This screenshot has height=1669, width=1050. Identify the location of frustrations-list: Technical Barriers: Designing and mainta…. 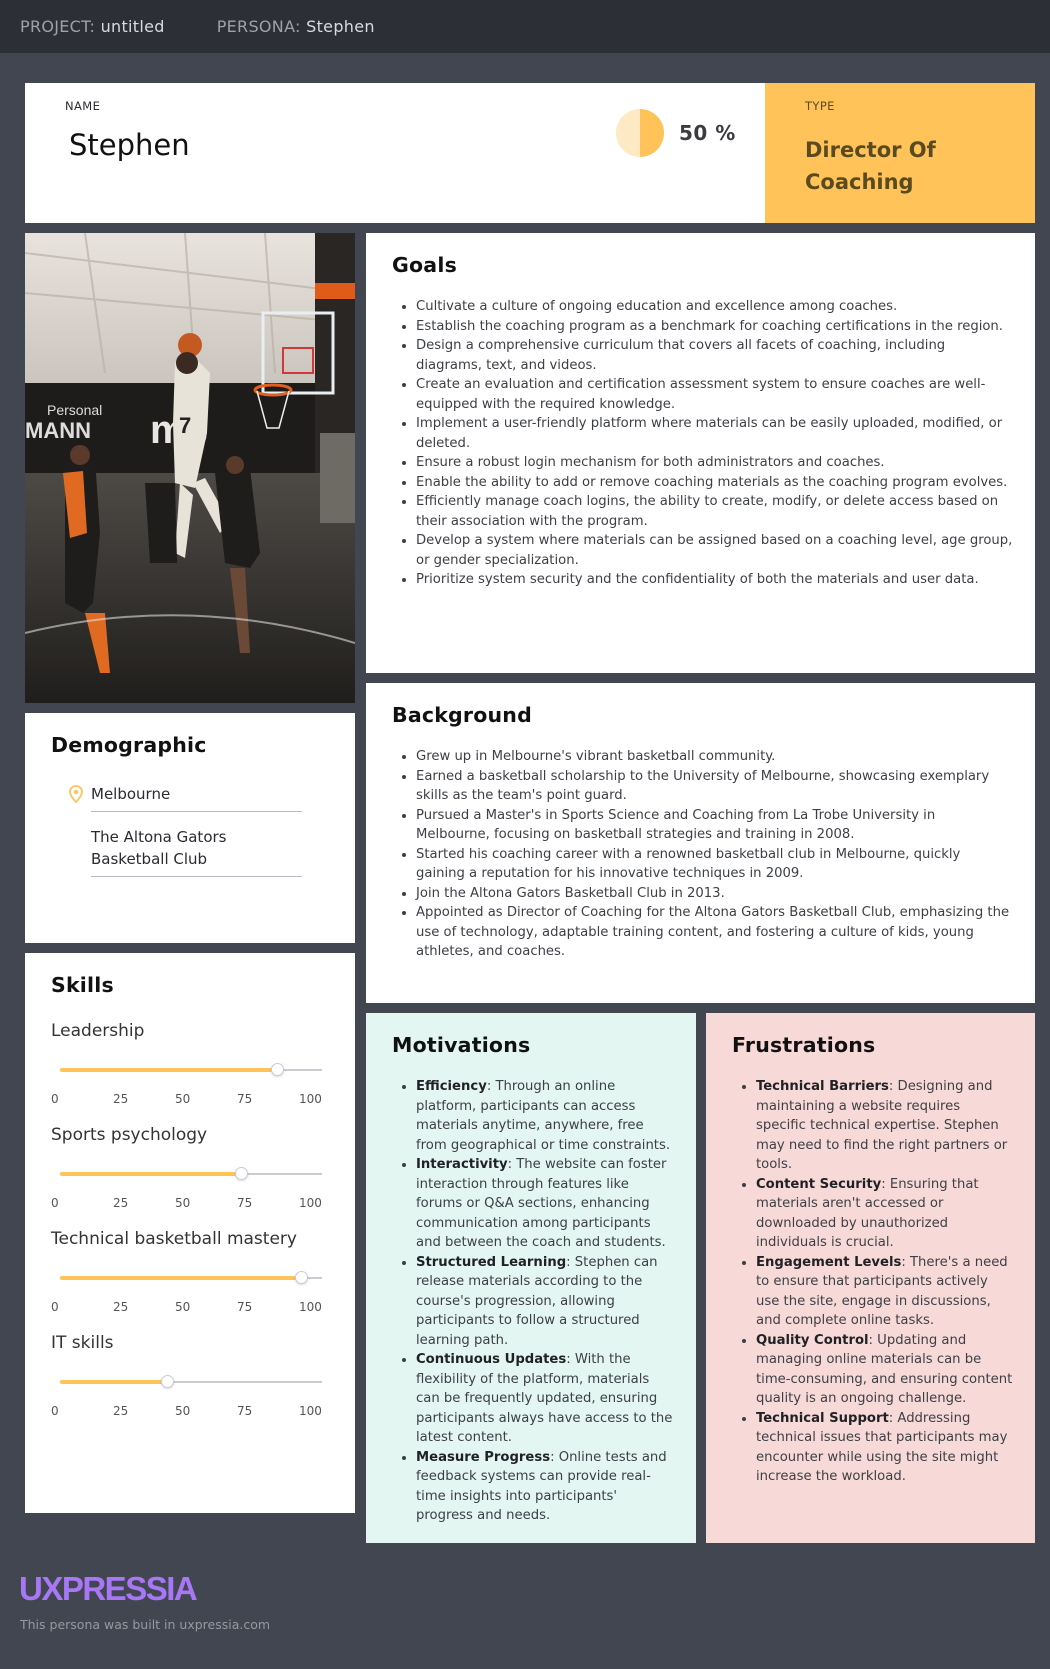
(872, 1282).